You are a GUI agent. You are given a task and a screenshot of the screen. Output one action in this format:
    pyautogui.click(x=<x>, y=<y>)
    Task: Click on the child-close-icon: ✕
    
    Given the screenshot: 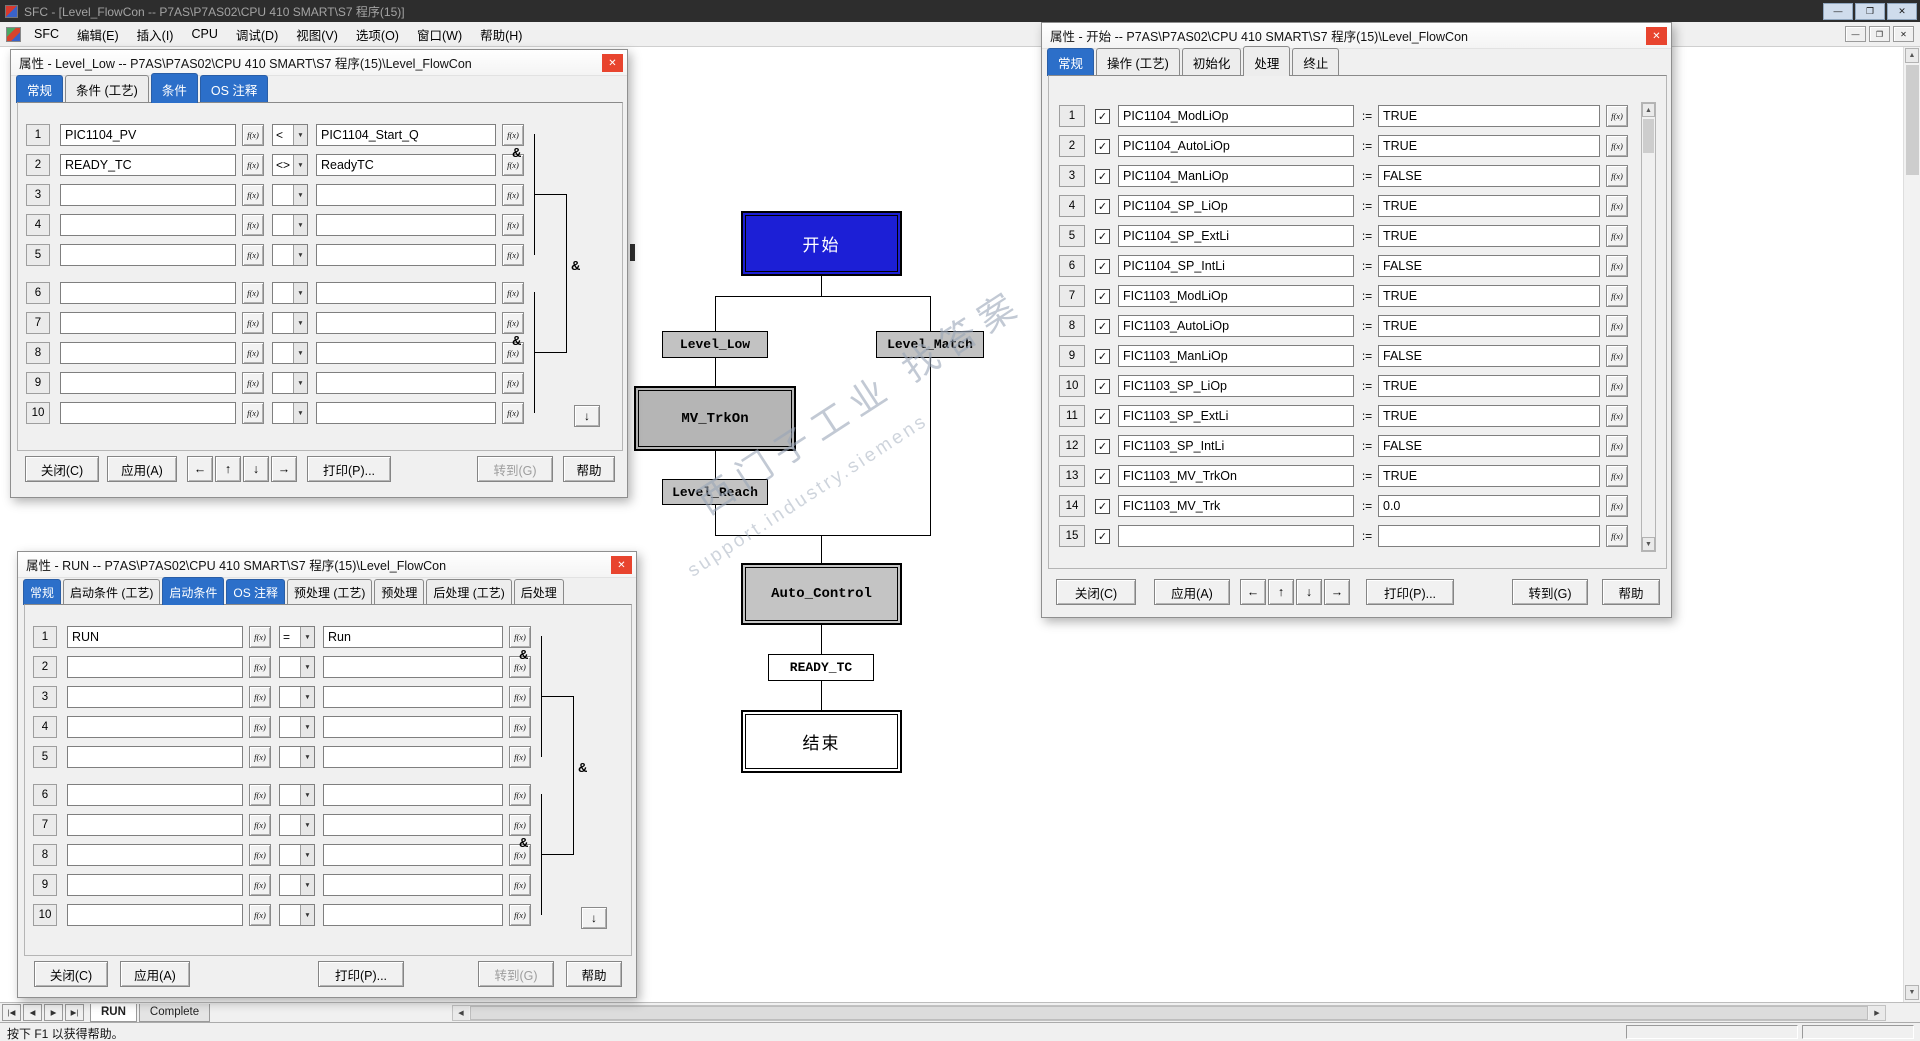 What is the action you would take?
    pyautogui.click(x=1903, y=34)
    